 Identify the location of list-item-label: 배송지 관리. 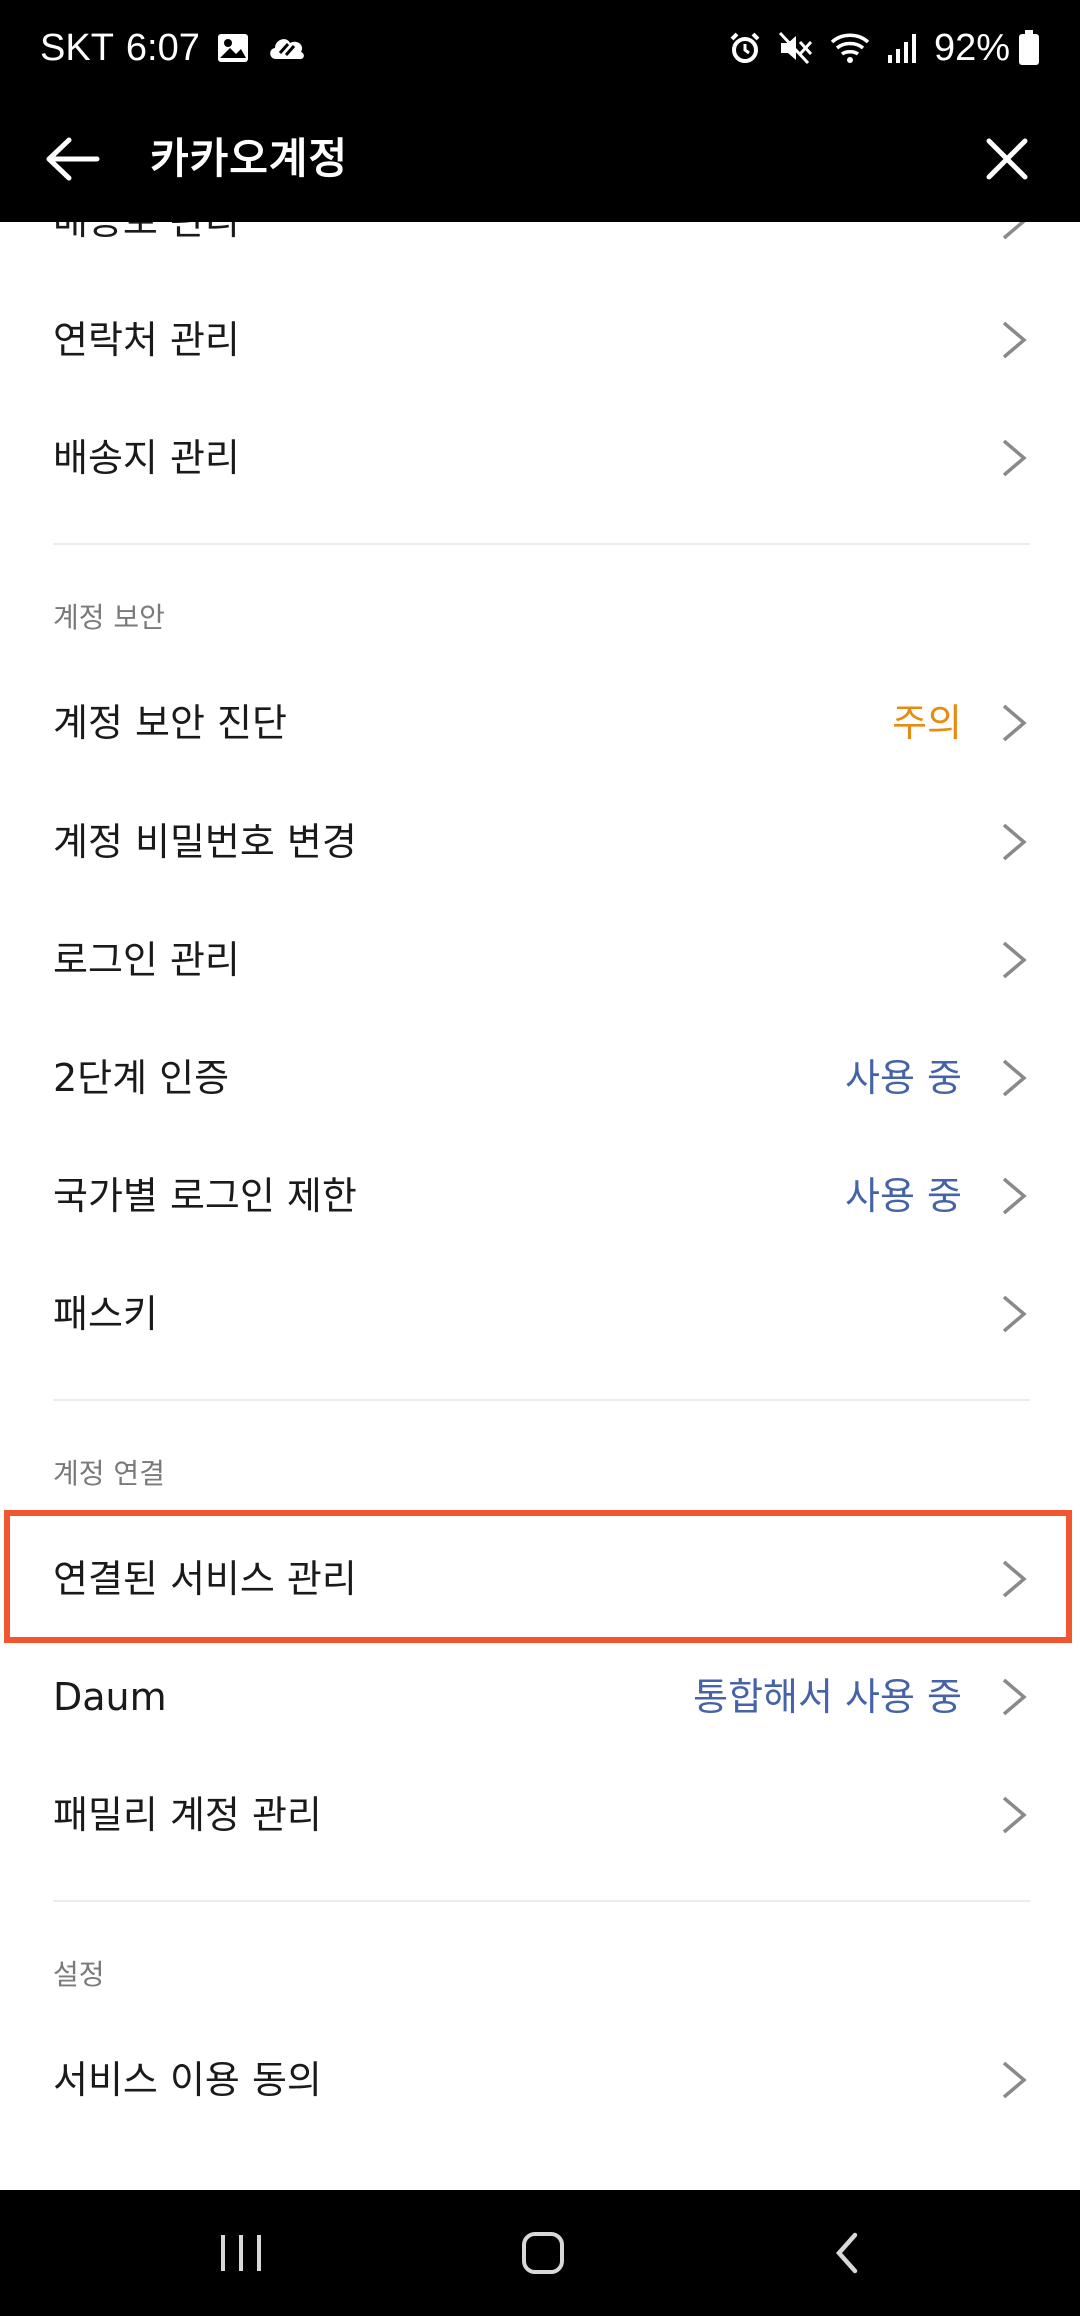
(146, 458).